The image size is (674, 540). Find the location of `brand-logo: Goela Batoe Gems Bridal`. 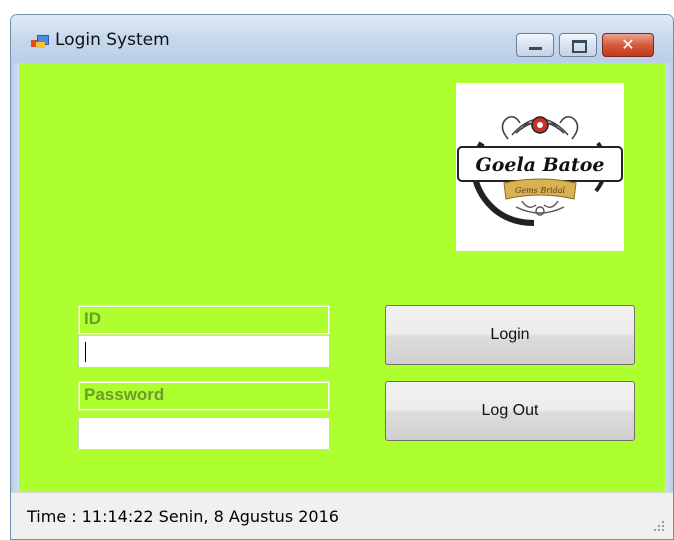

brand-logo: Goela Batoe Gems Bridal is located at coordinates (540, 167).